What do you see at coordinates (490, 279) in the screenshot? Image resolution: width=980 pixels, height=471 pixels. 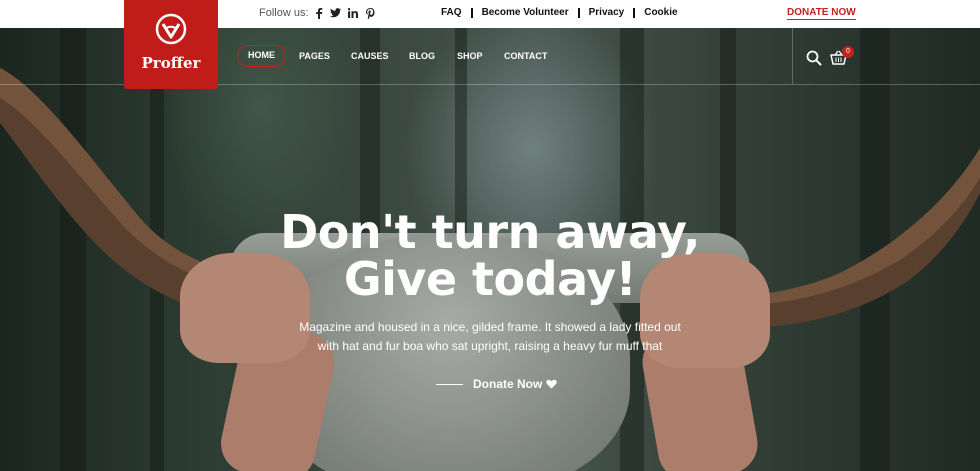 I see `hero-headline-line2: Give today!` at bounding box center [490, 279].